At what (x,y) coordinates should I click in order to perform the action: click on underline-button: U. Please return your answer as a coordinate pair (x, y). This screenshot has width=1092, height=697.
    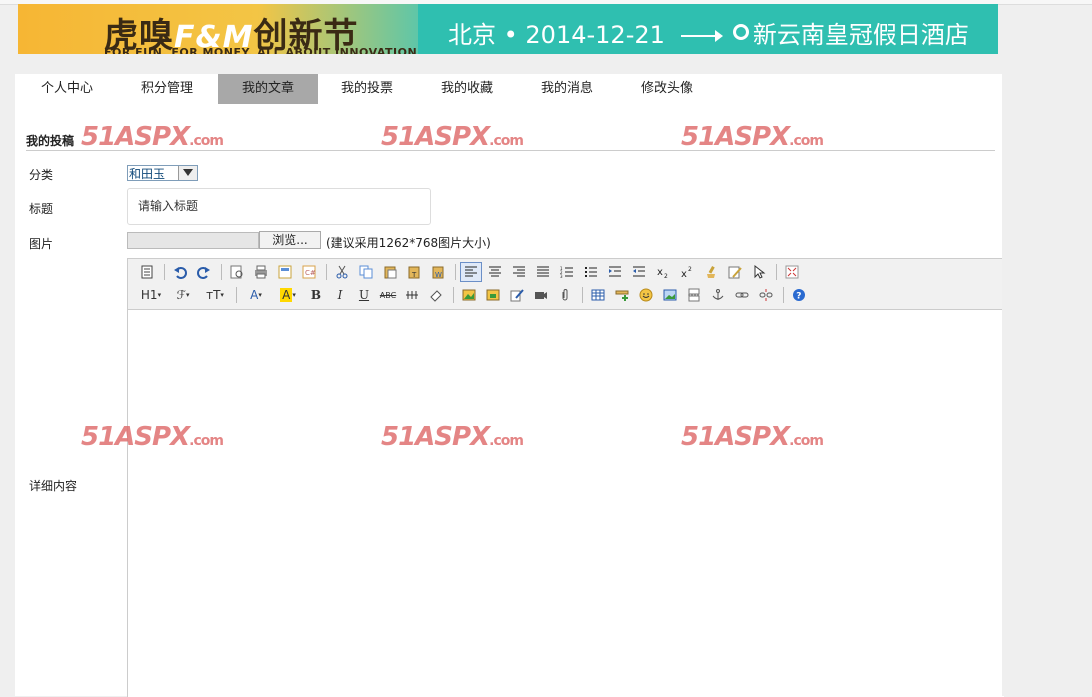
    Looking at the image, I should click on (364, 295).